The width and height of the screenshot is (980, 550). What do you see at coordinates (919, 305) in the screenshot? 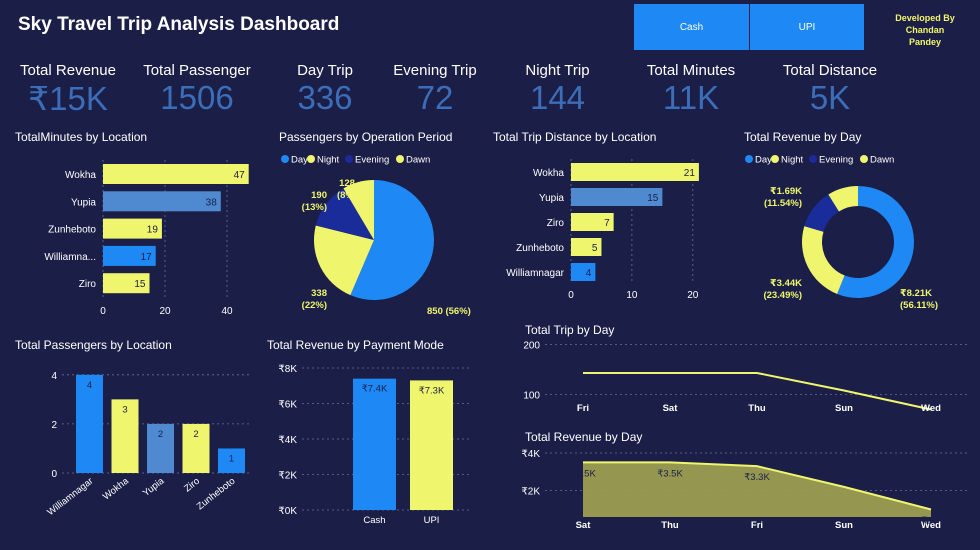
I see `data-label: (56.11%)` at bounding box center [919, 305].